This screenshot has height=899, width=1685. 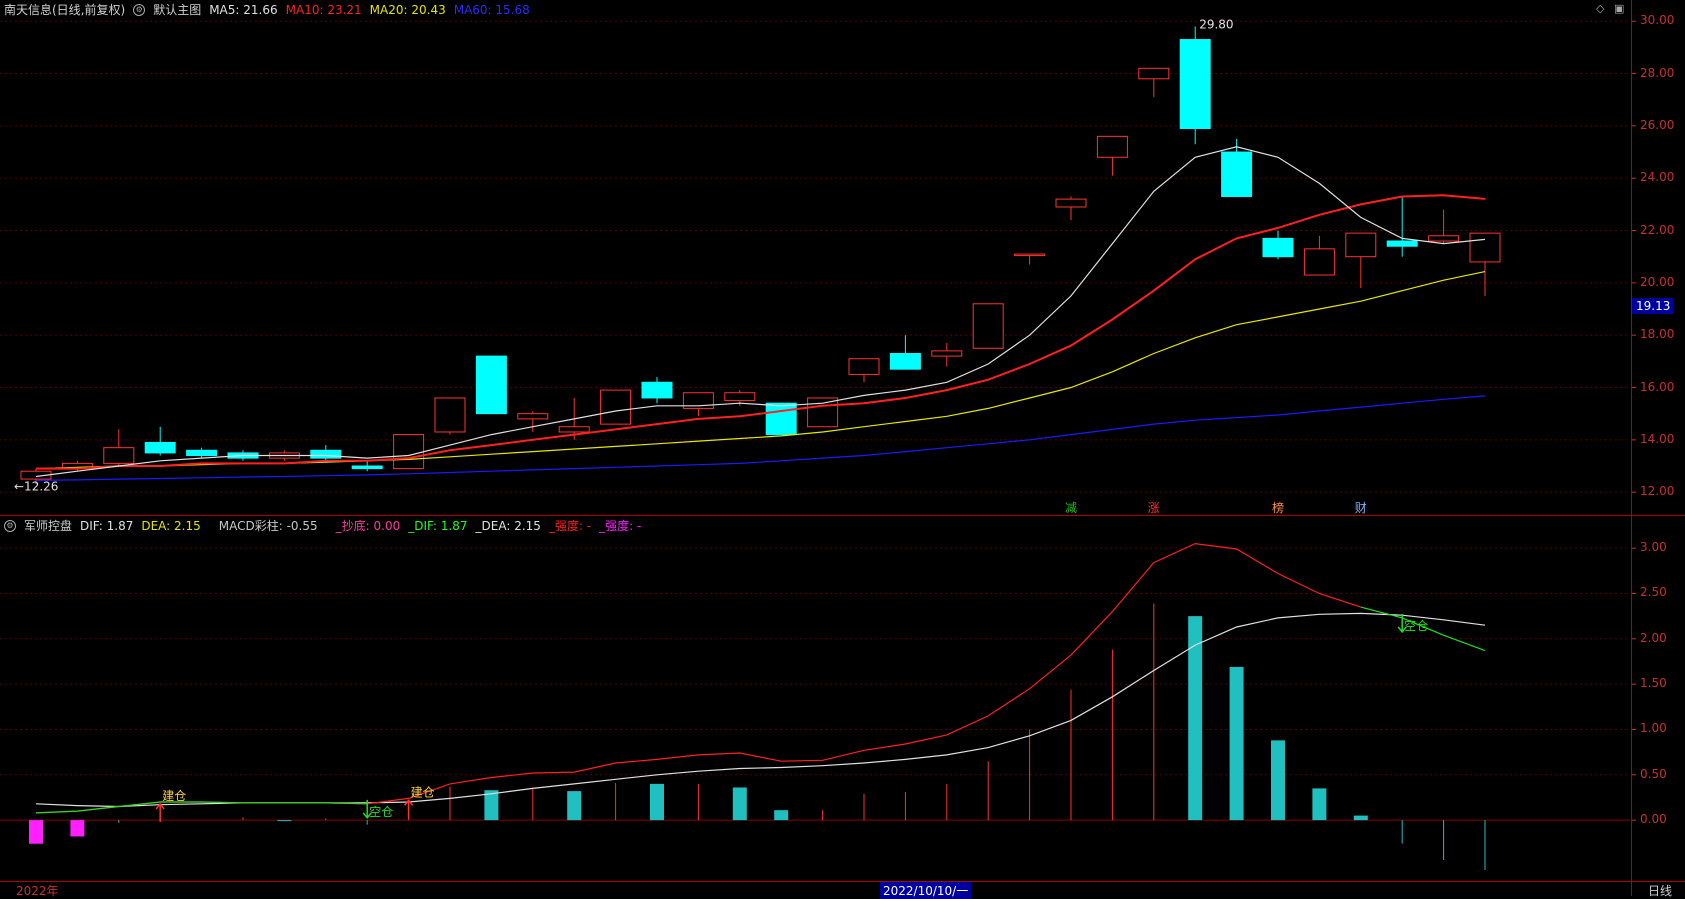 What do you see at coordinates (438, 525) in the screenshot?
I see `dif2-value: _DIF: 1.87` at bounding box center [438, 525].